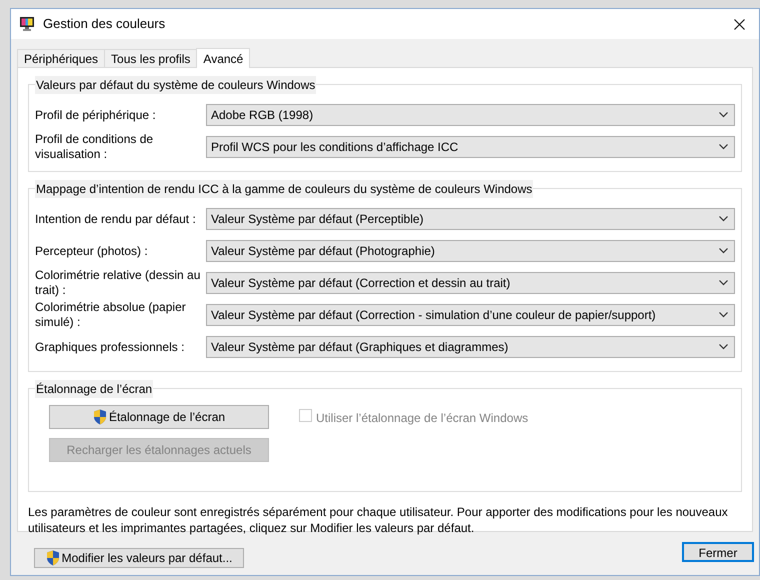 The height and width of the screenshot is (580, 760). I want to click on dropdown: Profil WCS pour les conditions d’affichage ICC, so click(470, 147).